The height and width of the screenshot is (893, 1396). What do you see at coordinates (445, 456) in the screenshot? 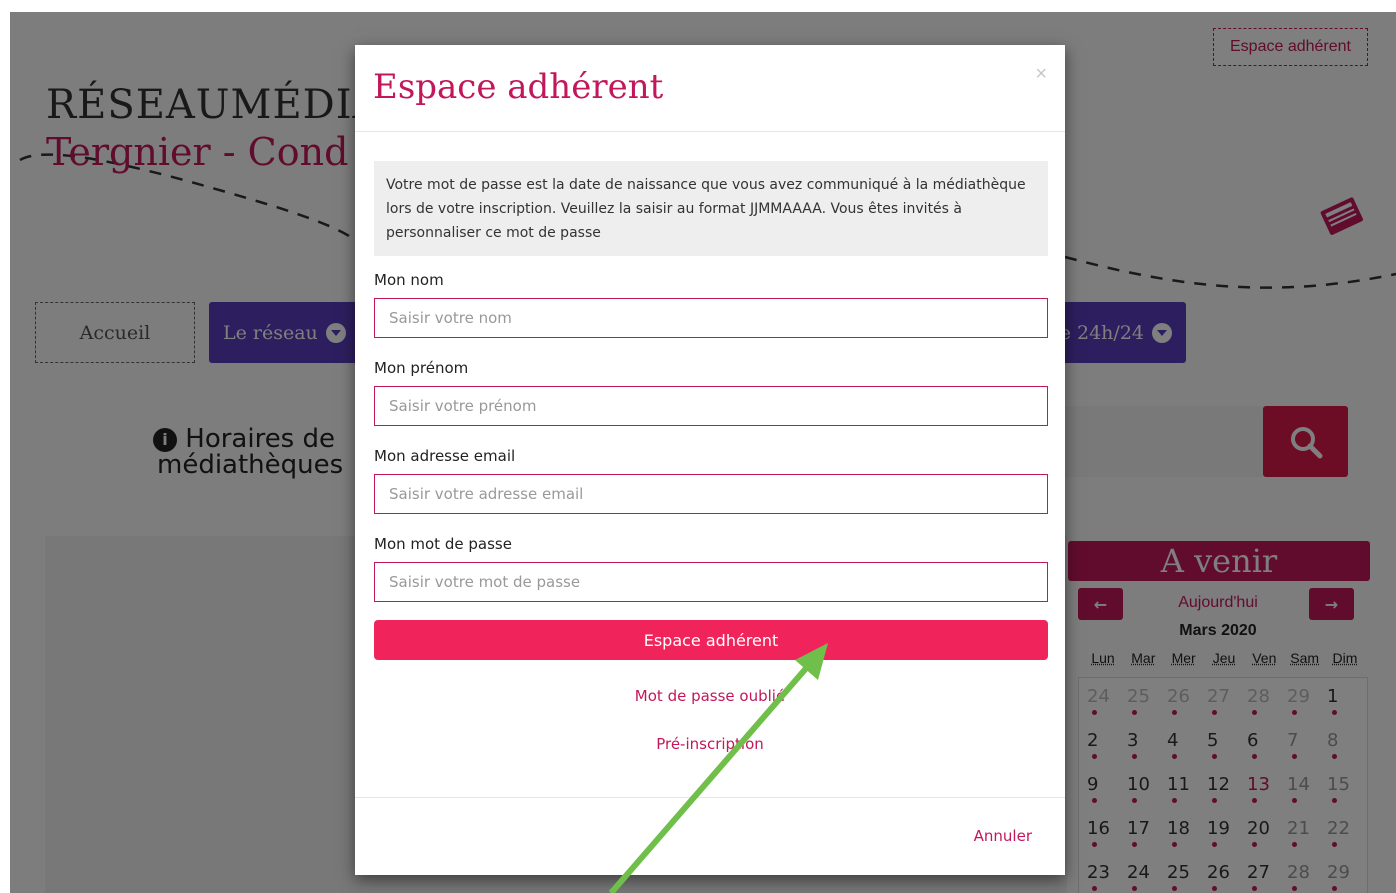
I see `email-label: Mon adresse email` at bounding box center [445, 456].